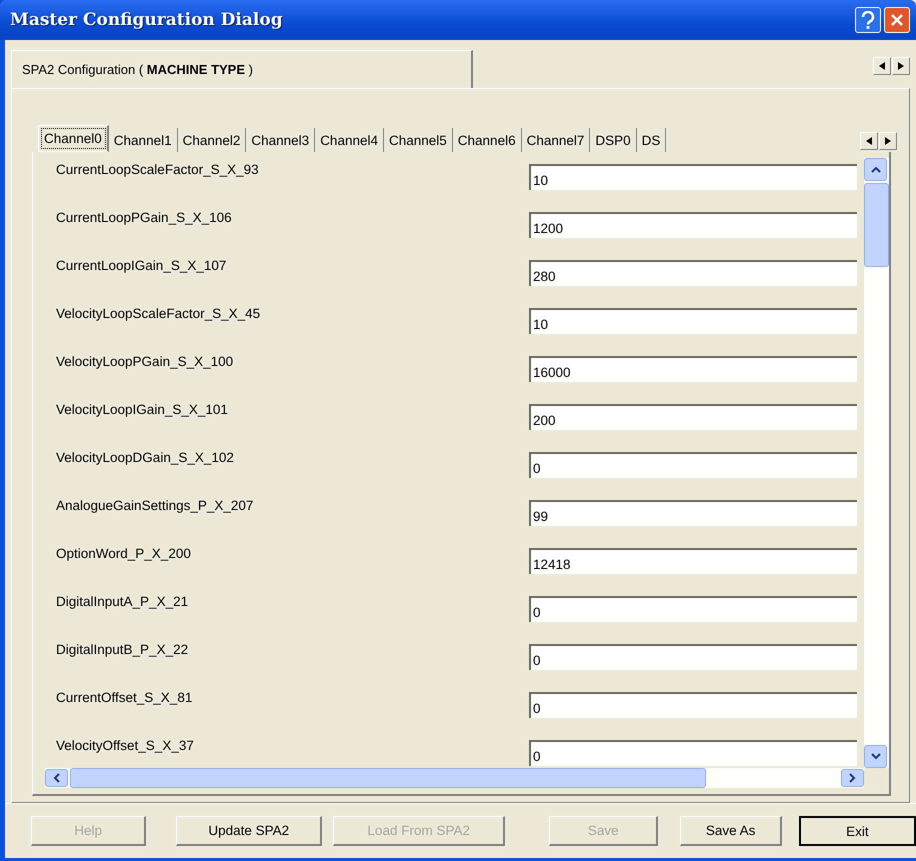 The height and width of the screenshot is (861, 916). I want to click on action-button: Exit, so click(857, 831).